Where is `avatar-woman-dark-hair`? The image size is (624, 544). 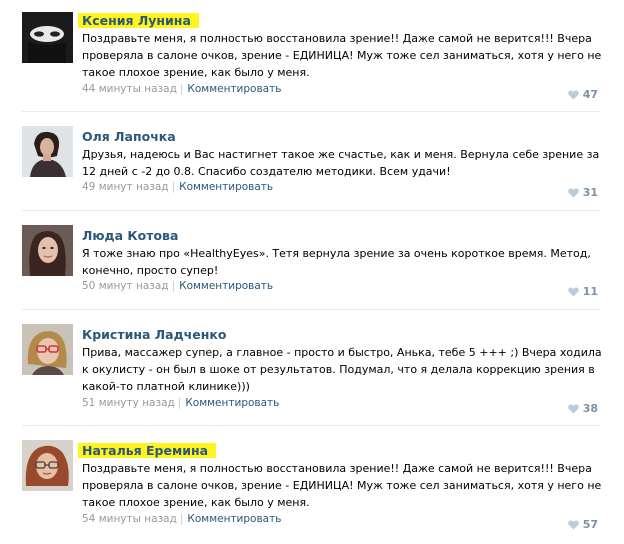 avatar-woman-dark-hair is located at coordinates (47, 151).